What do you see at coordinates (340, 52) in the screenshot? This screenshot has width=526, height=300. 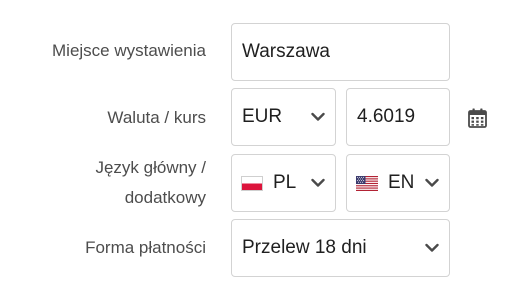 I see `place-input: Warszawa` at bounding box center [340, 52].